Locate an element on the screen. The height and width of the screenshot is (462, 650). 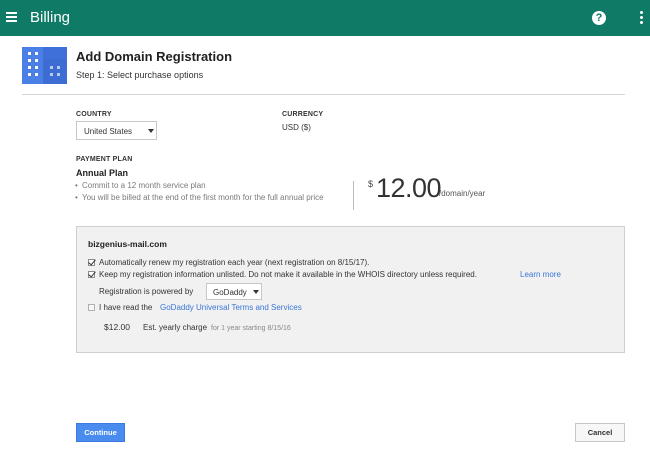
payment-plan-label: PAYMENT PLAN is located at coordinates (104, 159).